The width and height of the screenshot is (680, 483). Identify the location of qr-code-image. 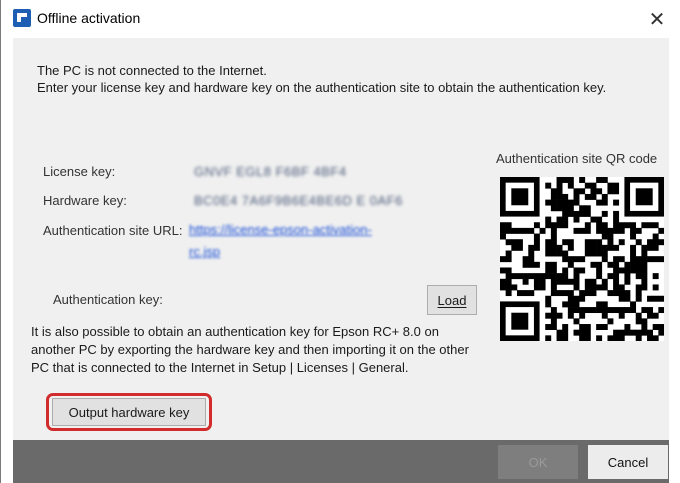
(582, 259).